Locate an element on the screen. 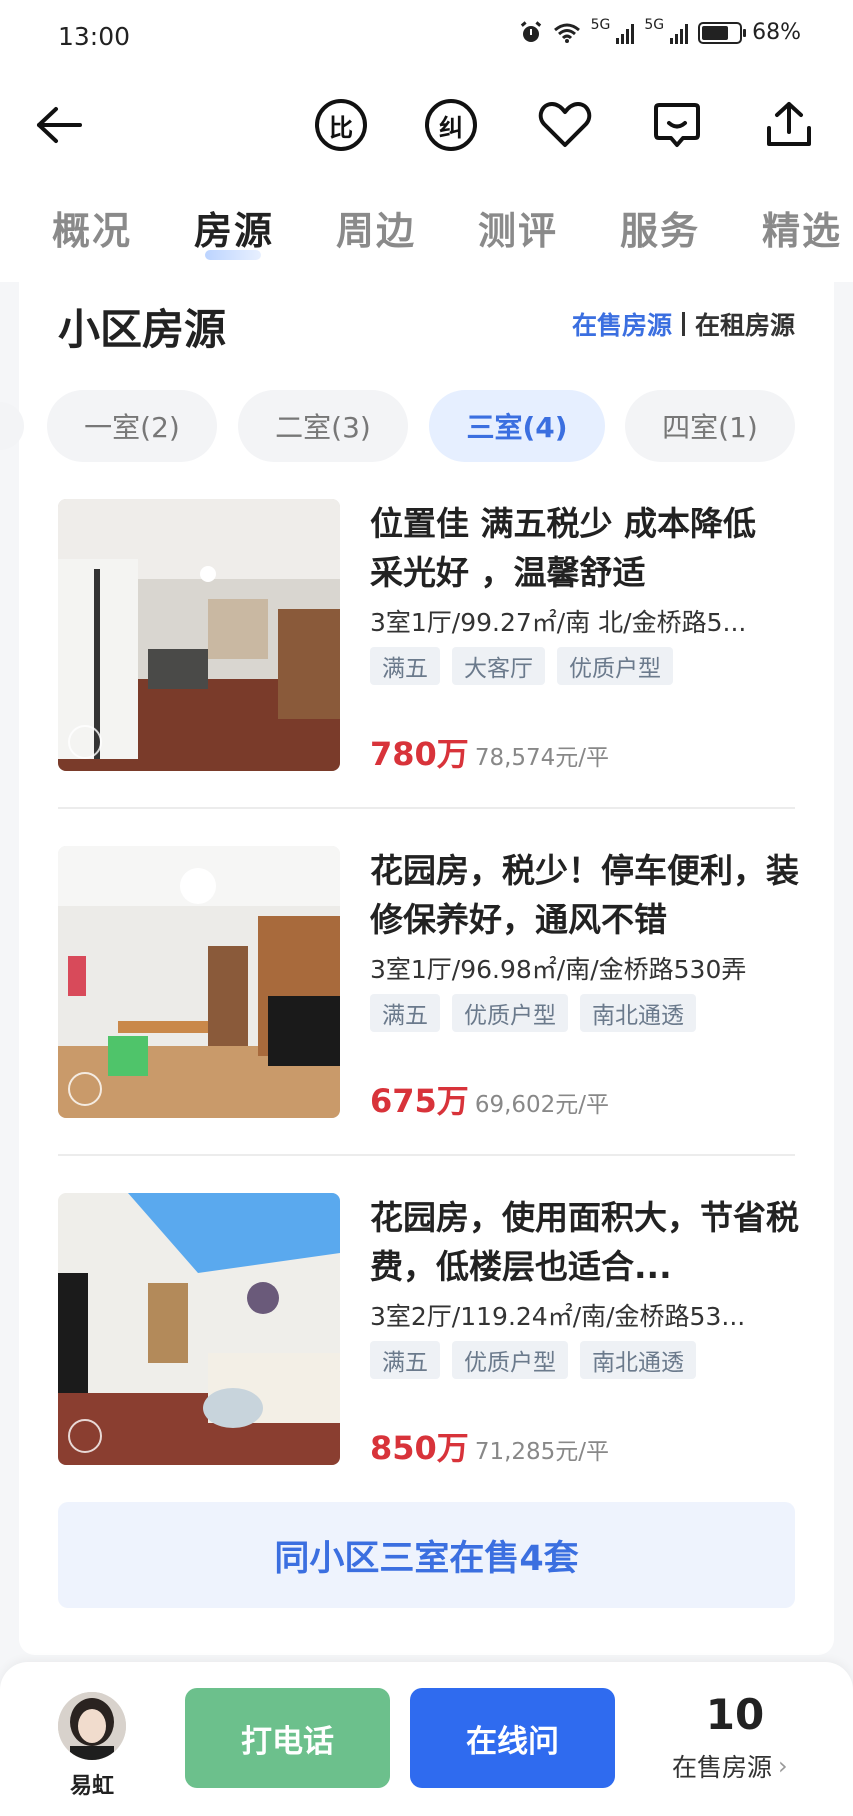 The width and height of the screenshot is (853, 1816). listing-price-row: 780万 78,574元/平 is located at coordinates (489, 752).